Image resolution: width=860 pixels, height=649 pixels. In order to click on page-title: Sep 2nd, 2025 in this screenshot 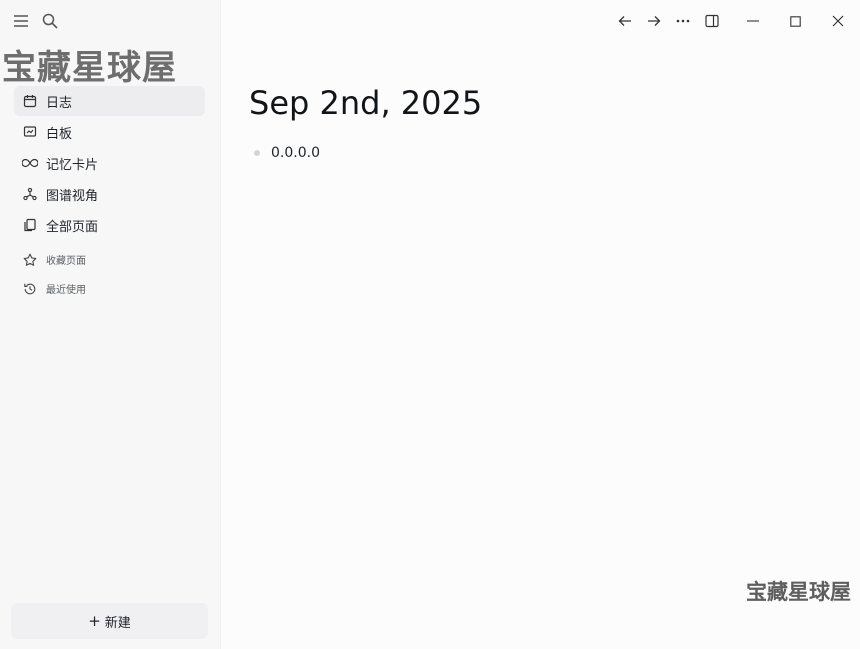, I will do `click(365, 103)`.